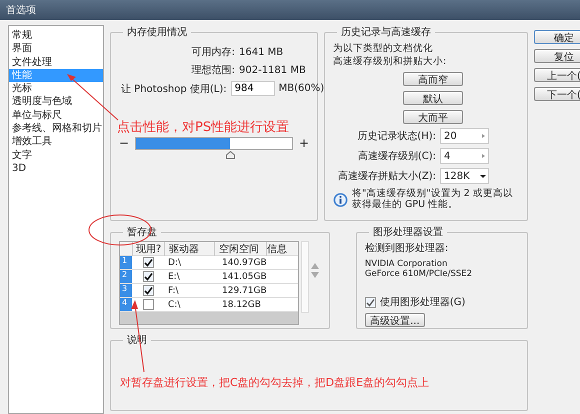 Image resolution: width=580 pixels, height=414 pixels. I want to click on spin-field: 4, so click(464, 156).